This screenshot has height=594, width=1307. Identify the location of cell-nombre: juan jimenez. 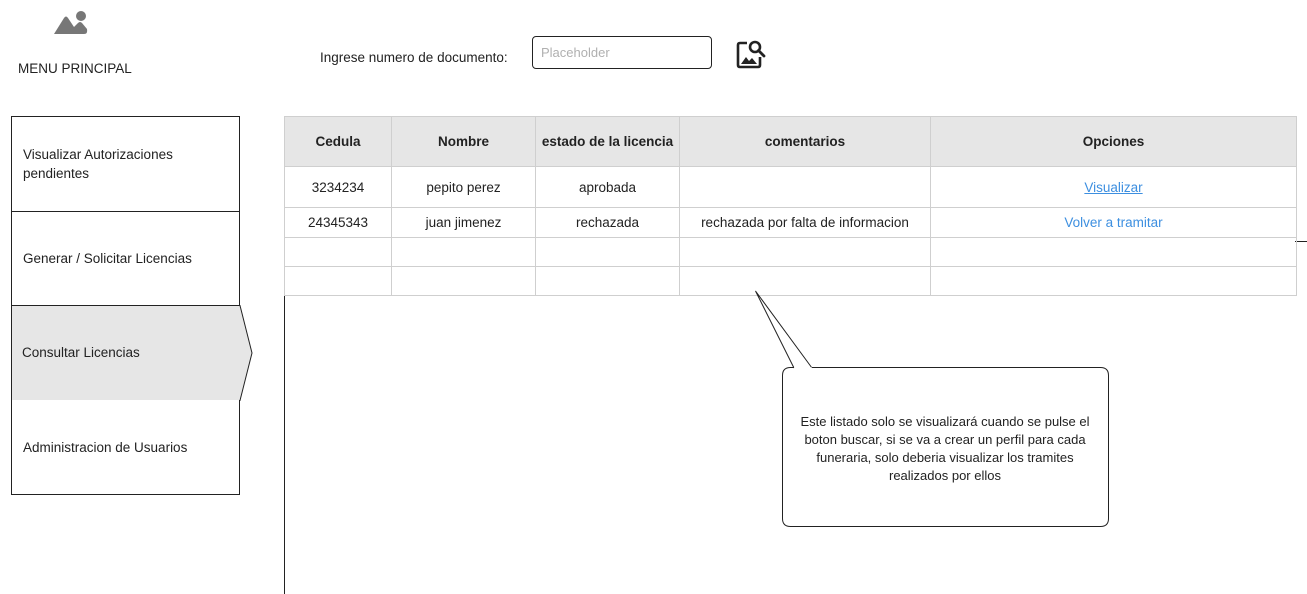
(463, 222).